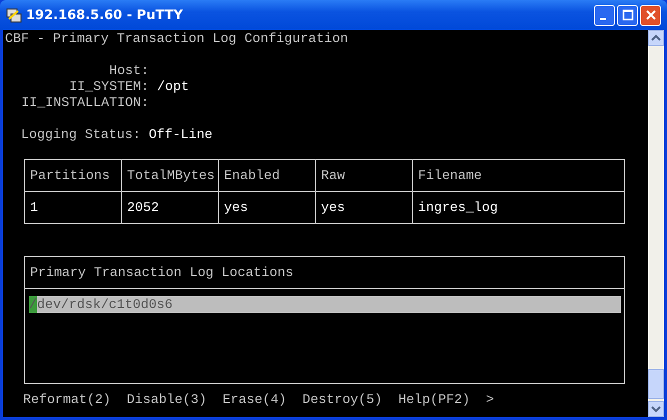 This screenshot has height=420, width=667. Describe the element at coordinates (604, 15) in the screenshot. I see `minimize-button` at that location.